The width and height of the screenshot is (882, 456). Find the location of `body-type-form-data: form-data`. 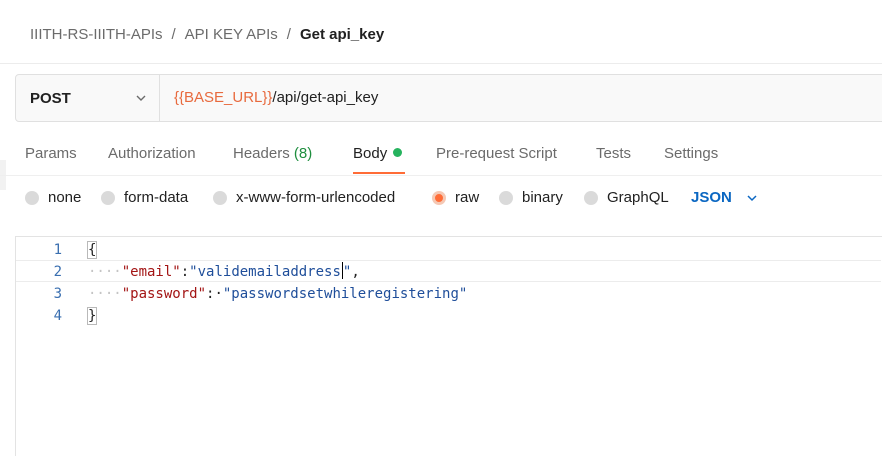

body-type-form-data: form-data is located at coordinates (144, 197).